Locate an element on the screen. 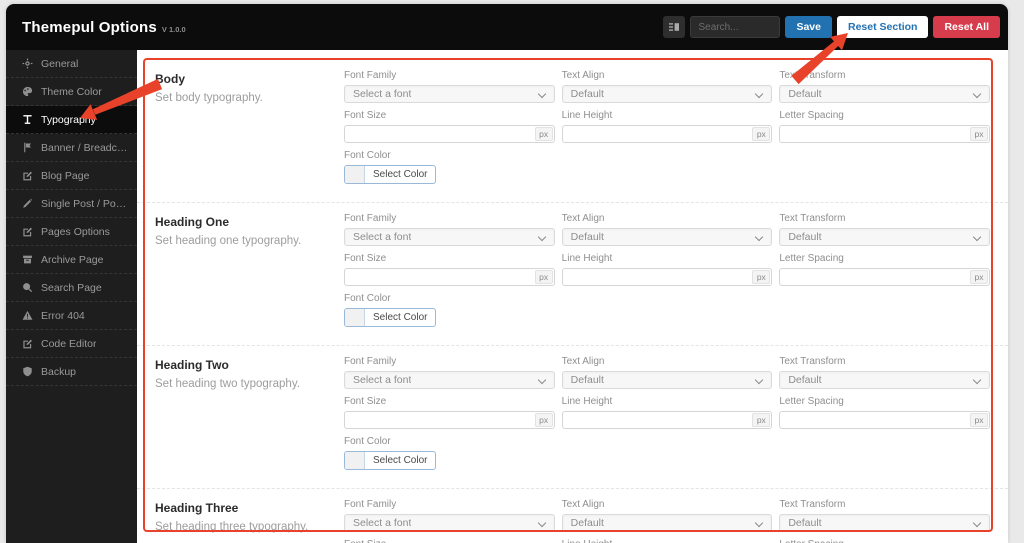 The height and width of the screenshot is (543, 1024). line-height-input-wrap: px is located at coordinates (667, 420).